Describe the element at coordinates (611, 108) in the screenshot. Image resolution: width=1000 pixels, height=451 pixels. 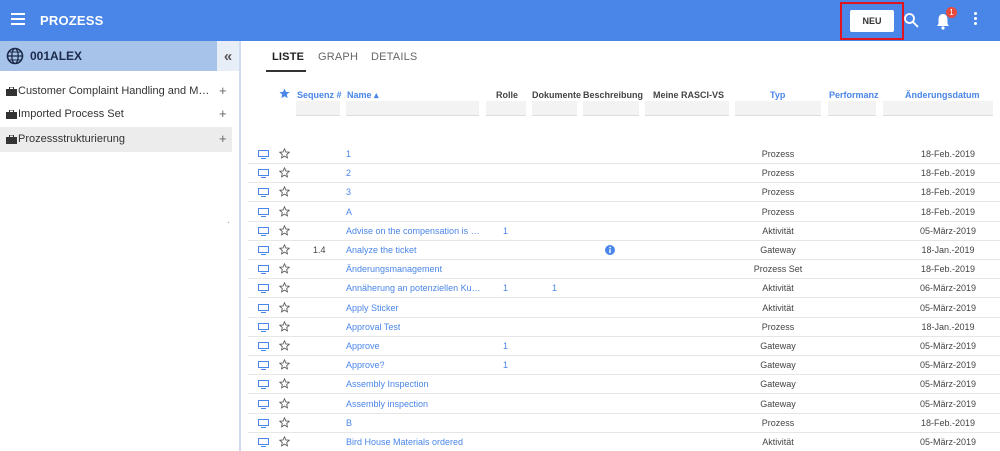
I see `filter-description` at that location.